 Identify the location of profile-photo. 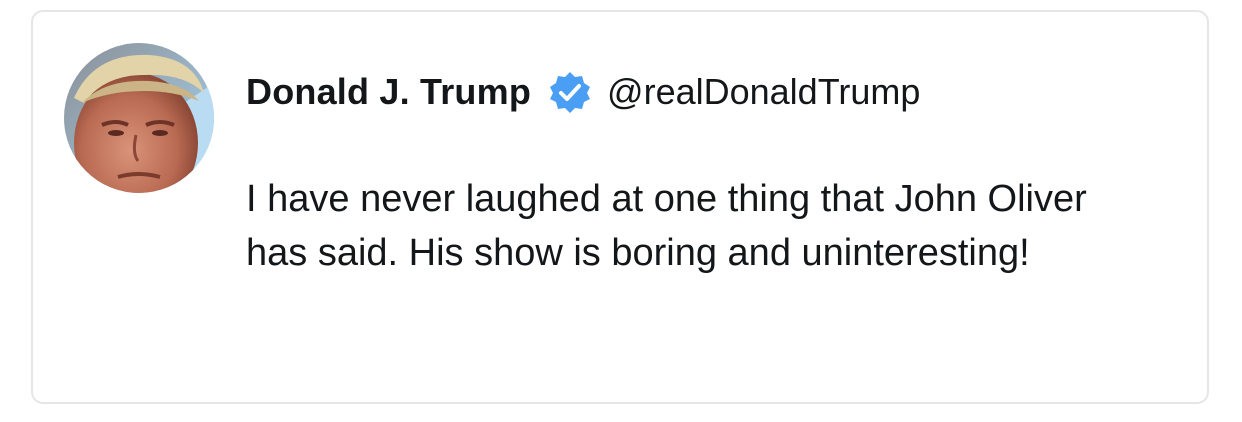
(139, 118).